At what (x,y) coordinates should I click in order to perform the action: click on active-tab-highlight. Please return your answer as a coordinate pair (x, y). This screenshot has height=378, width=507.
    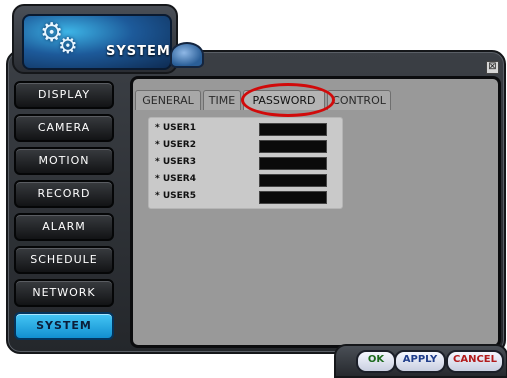
    Looking at the image, I should click on (288, 100).